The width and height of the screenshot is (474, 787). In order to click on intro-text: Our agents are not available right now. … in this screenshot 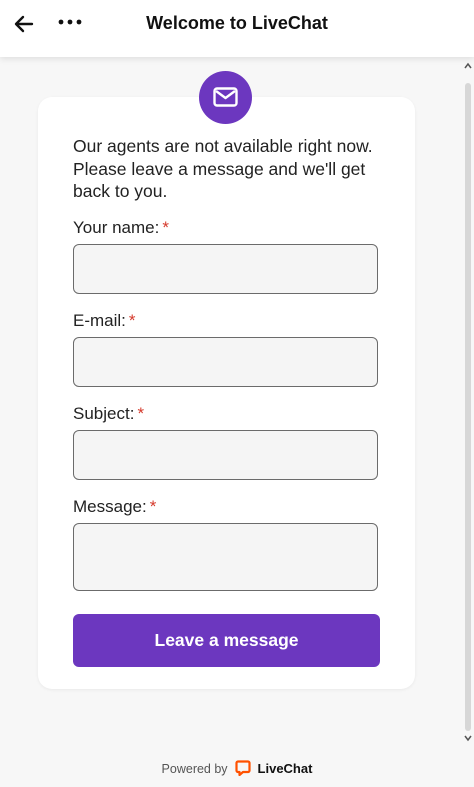, I will do `click(223, 168)`.